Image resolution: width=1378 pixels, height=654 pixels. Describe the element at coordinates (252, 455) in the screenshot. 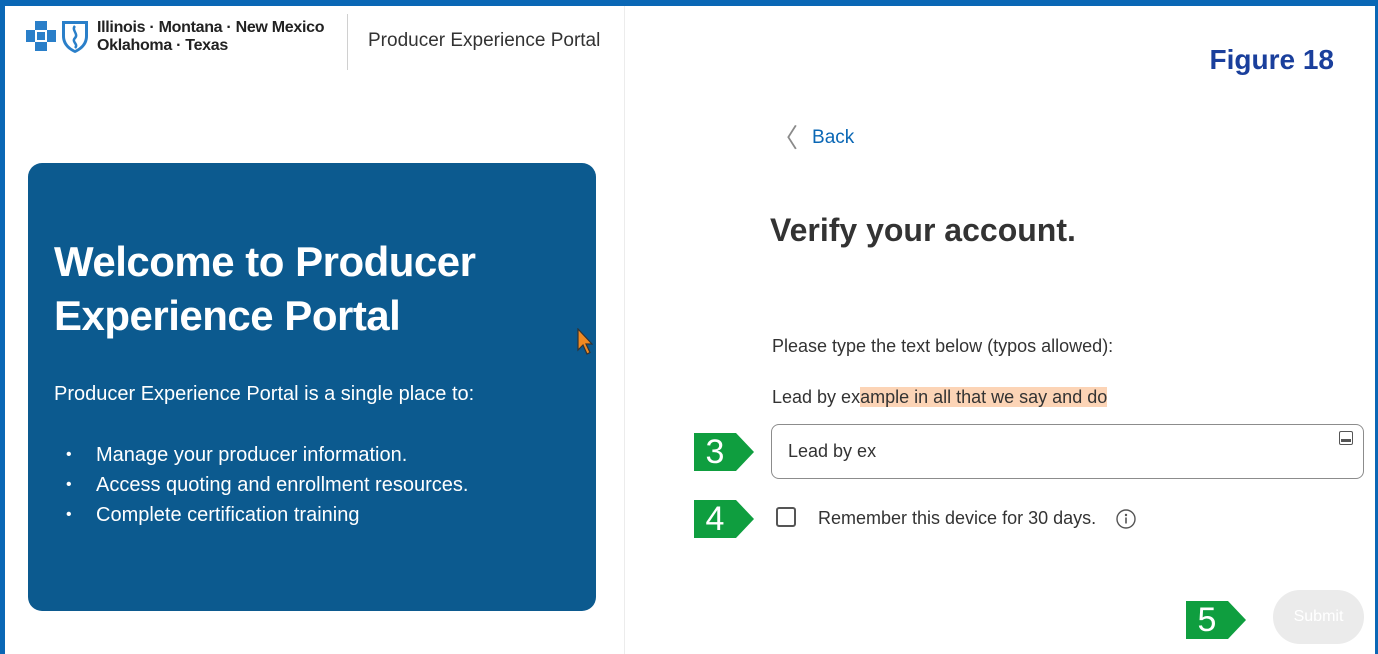

I see `welcome-feature-label: Manage your producer information.` at that location.